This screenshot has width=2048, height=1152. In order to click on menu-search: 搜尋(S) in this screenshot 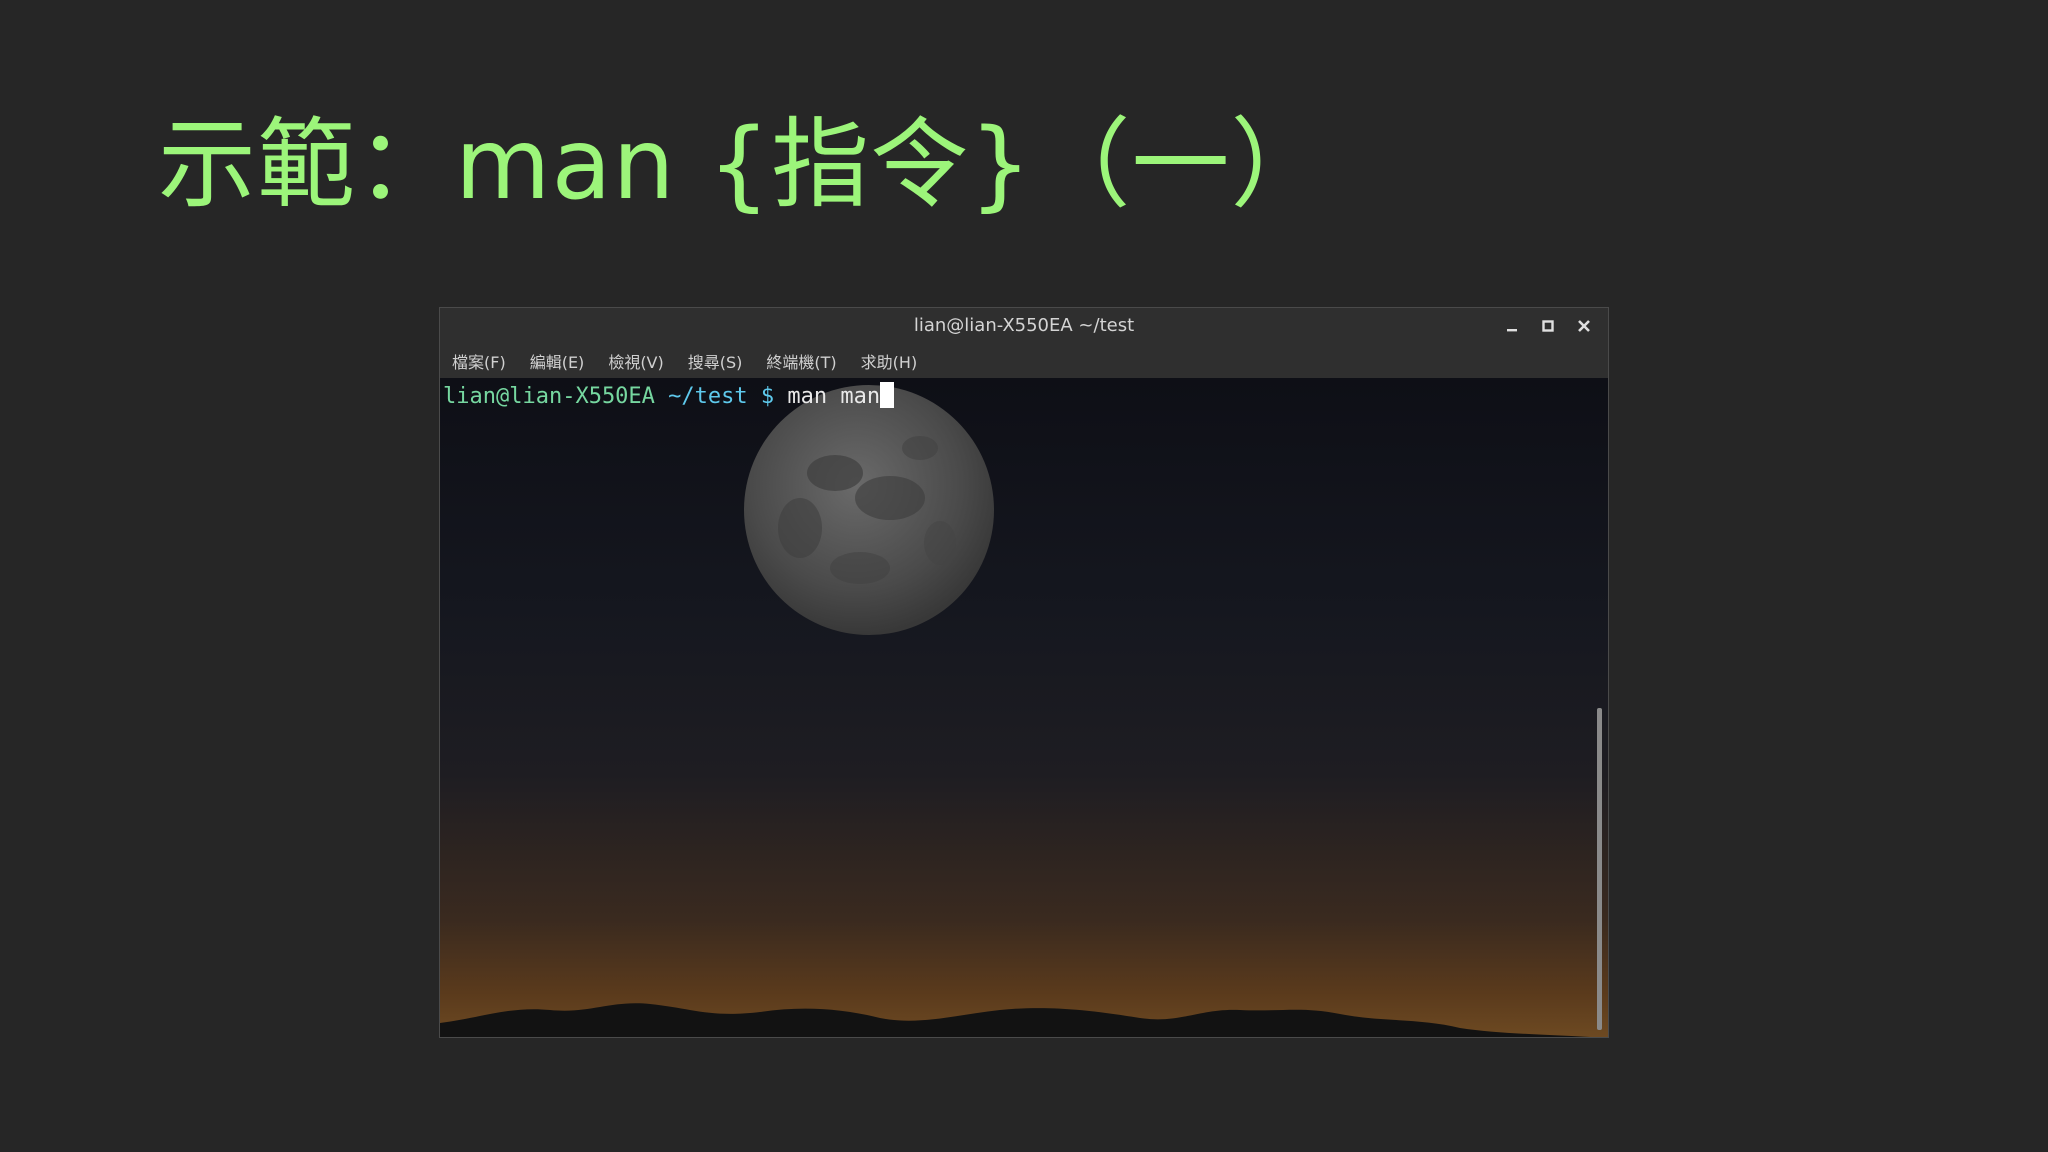, I will do `click(715, 361)`.